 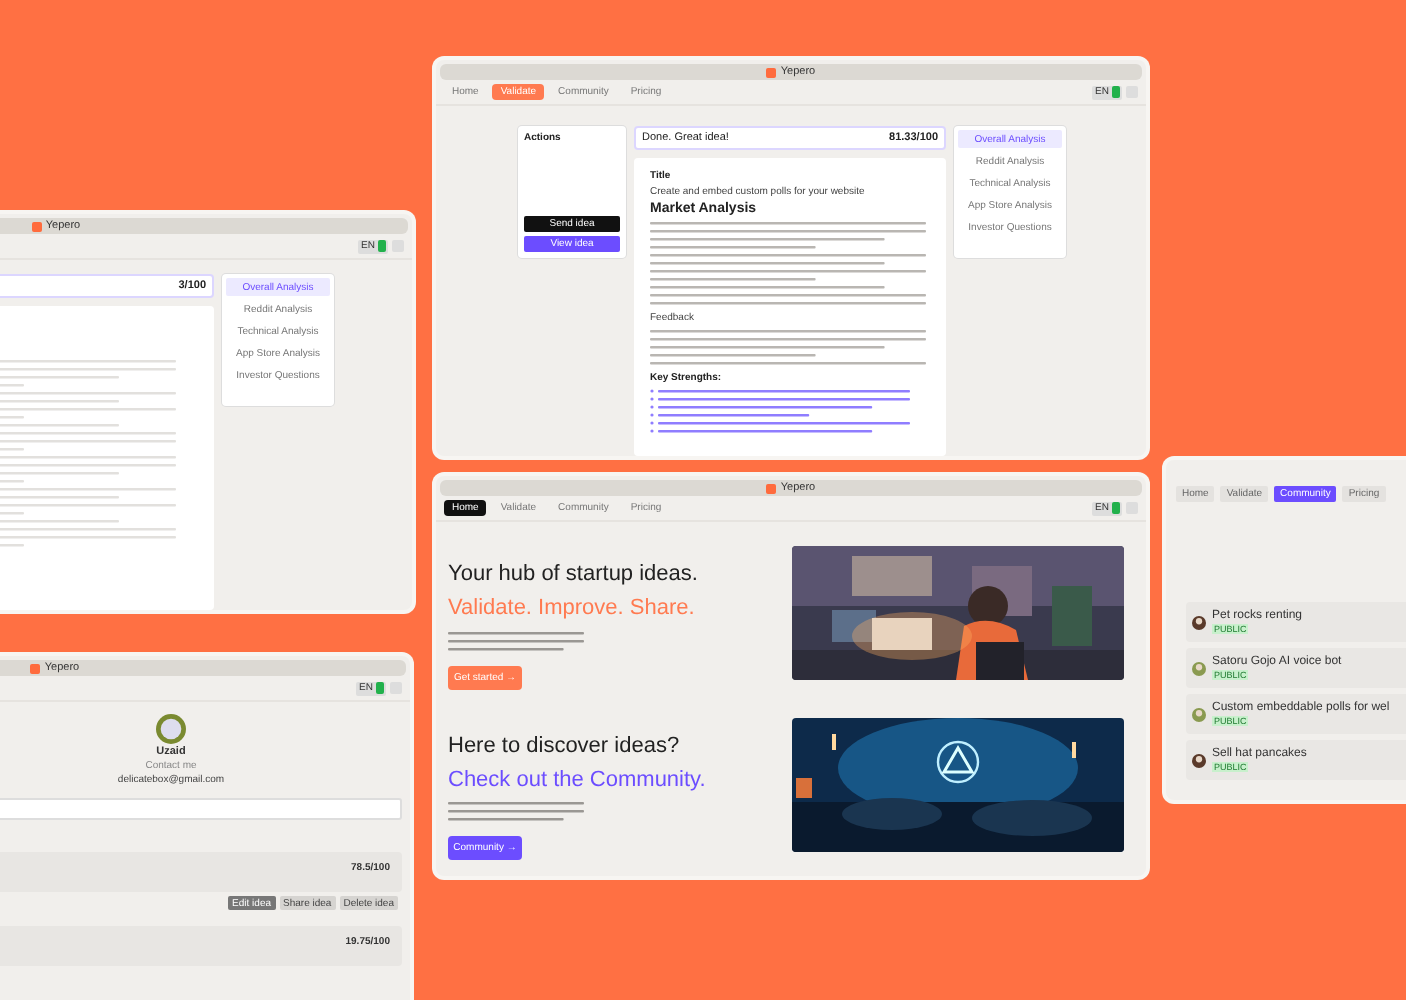 I want to click on accent-headline: Validate. Improve. Share., so click(x=572, y=609).